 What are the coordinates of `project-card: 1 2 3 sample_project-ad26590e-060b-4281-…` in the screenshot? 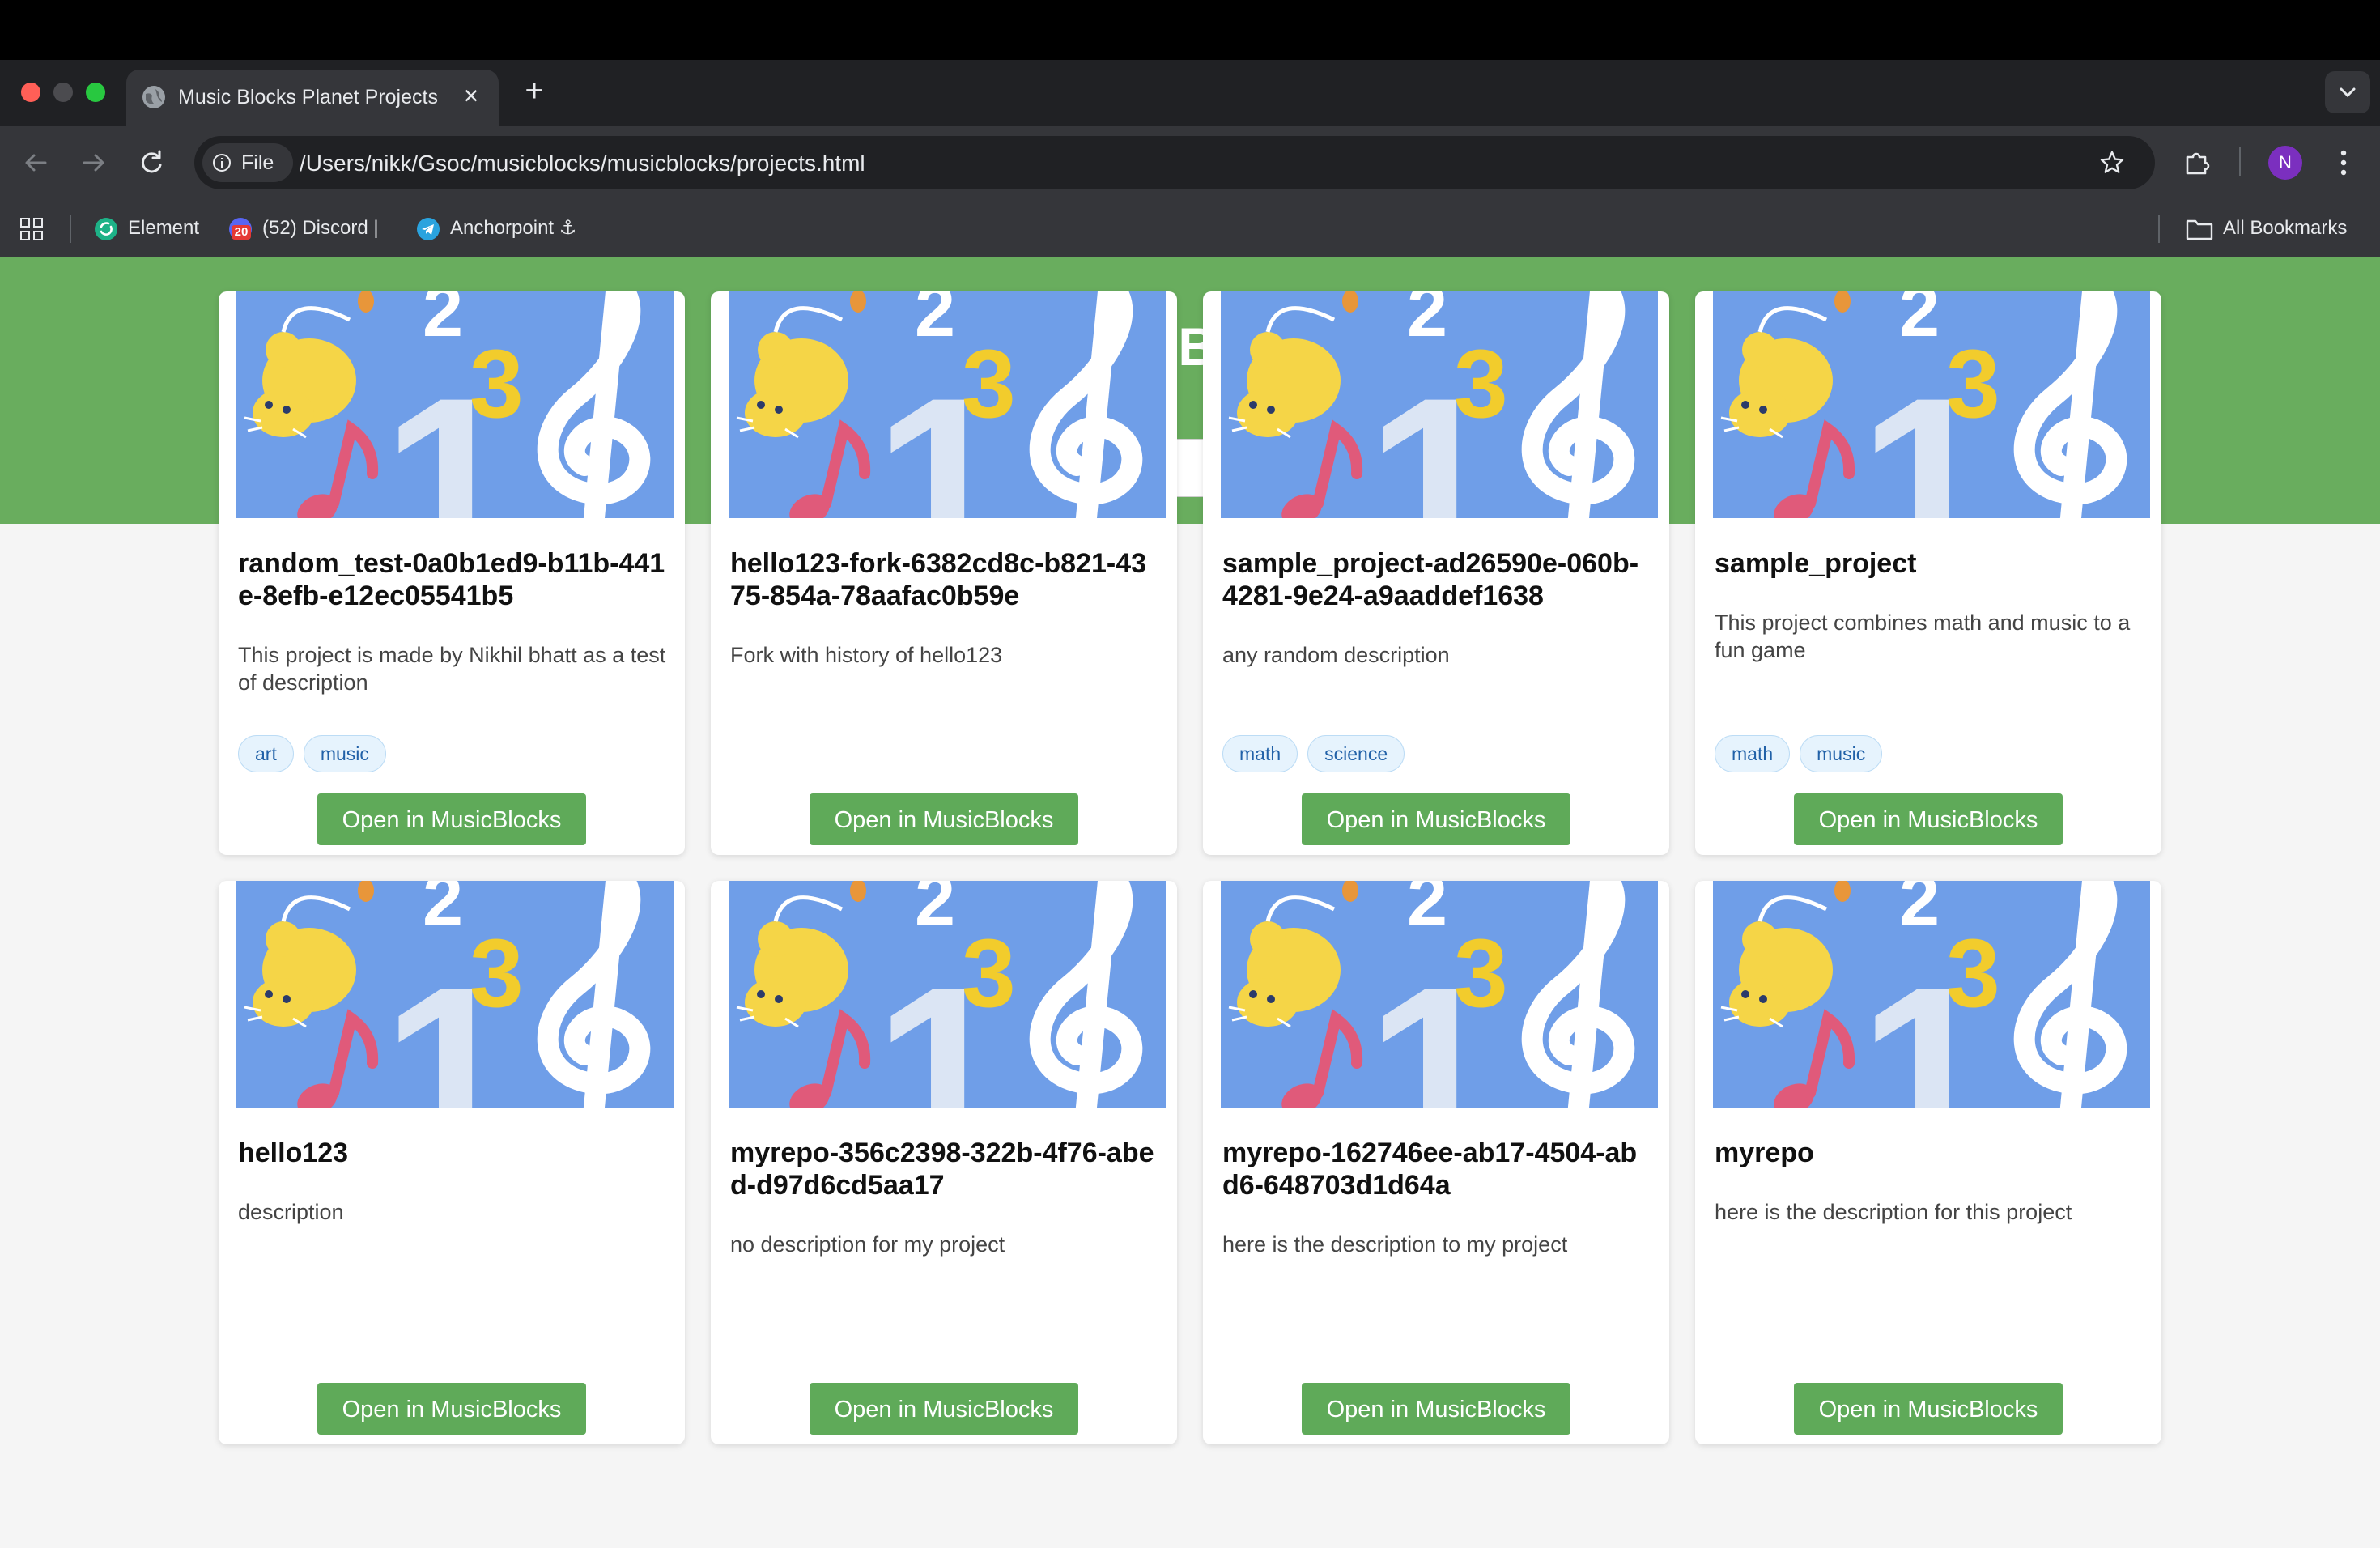 It's located at (1436, 573).